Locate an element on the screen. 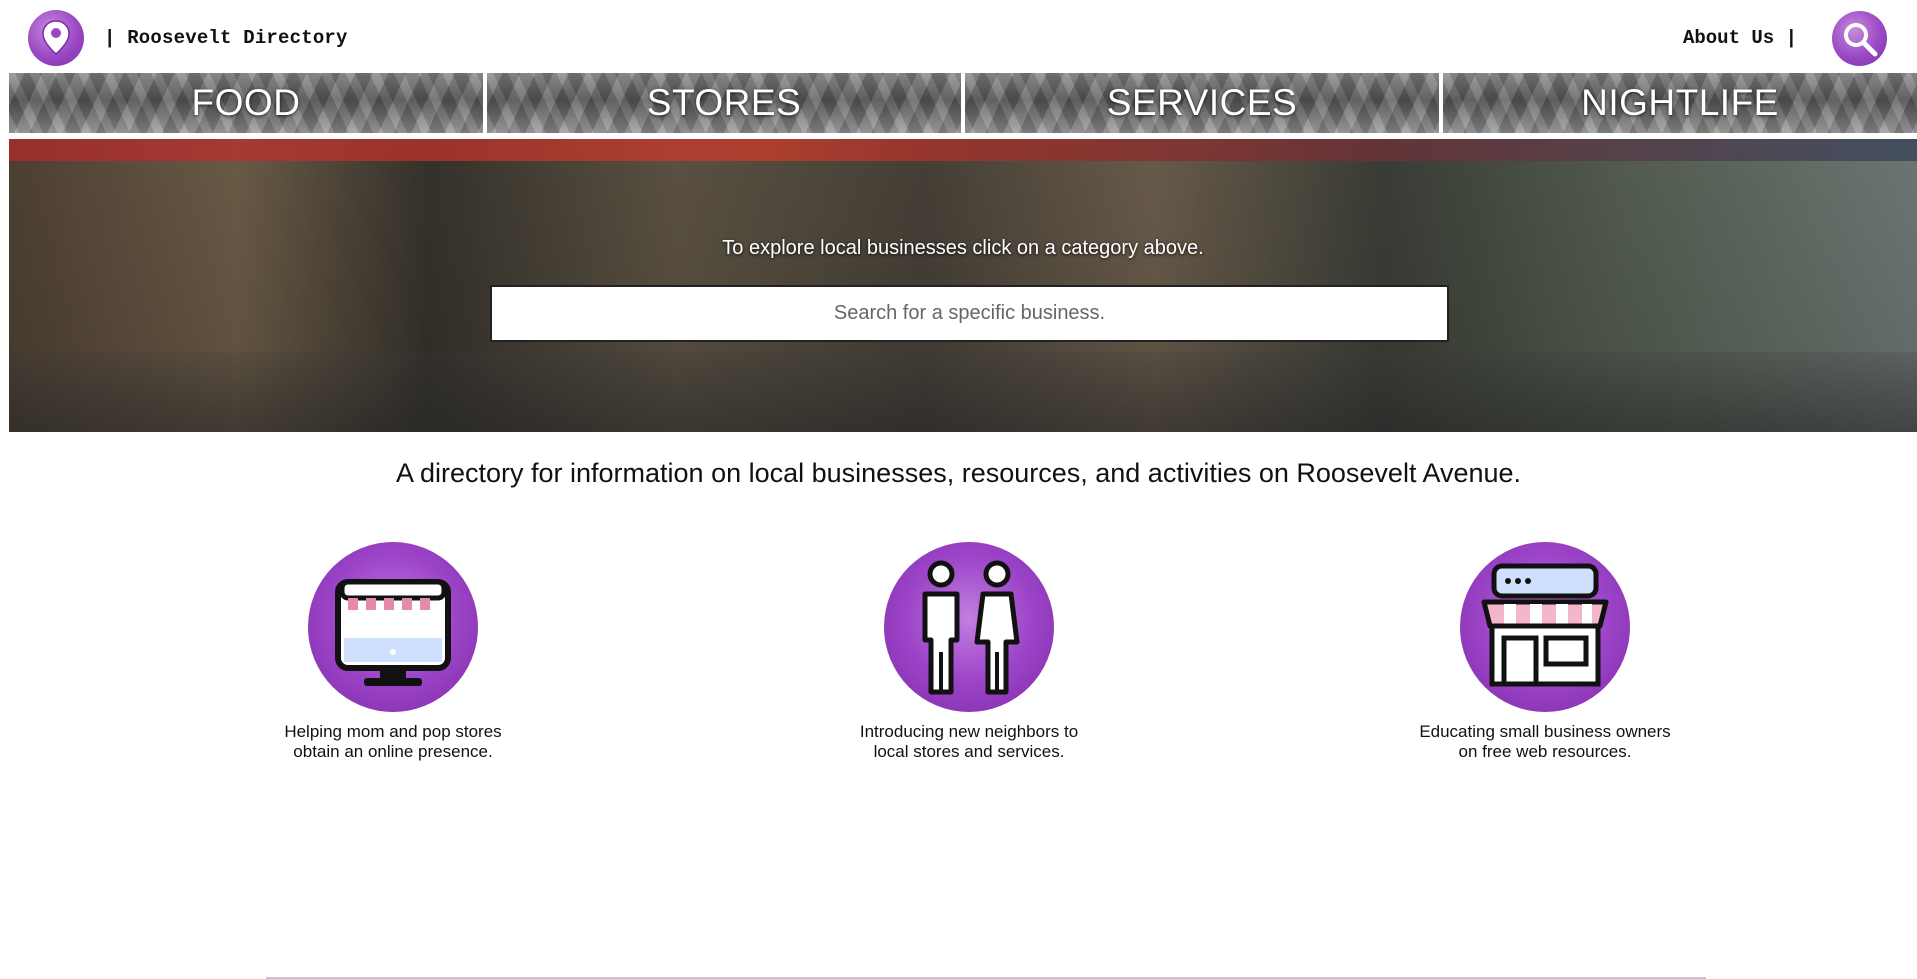  category-services: SERVICES is located at coordinates (1202, 103).